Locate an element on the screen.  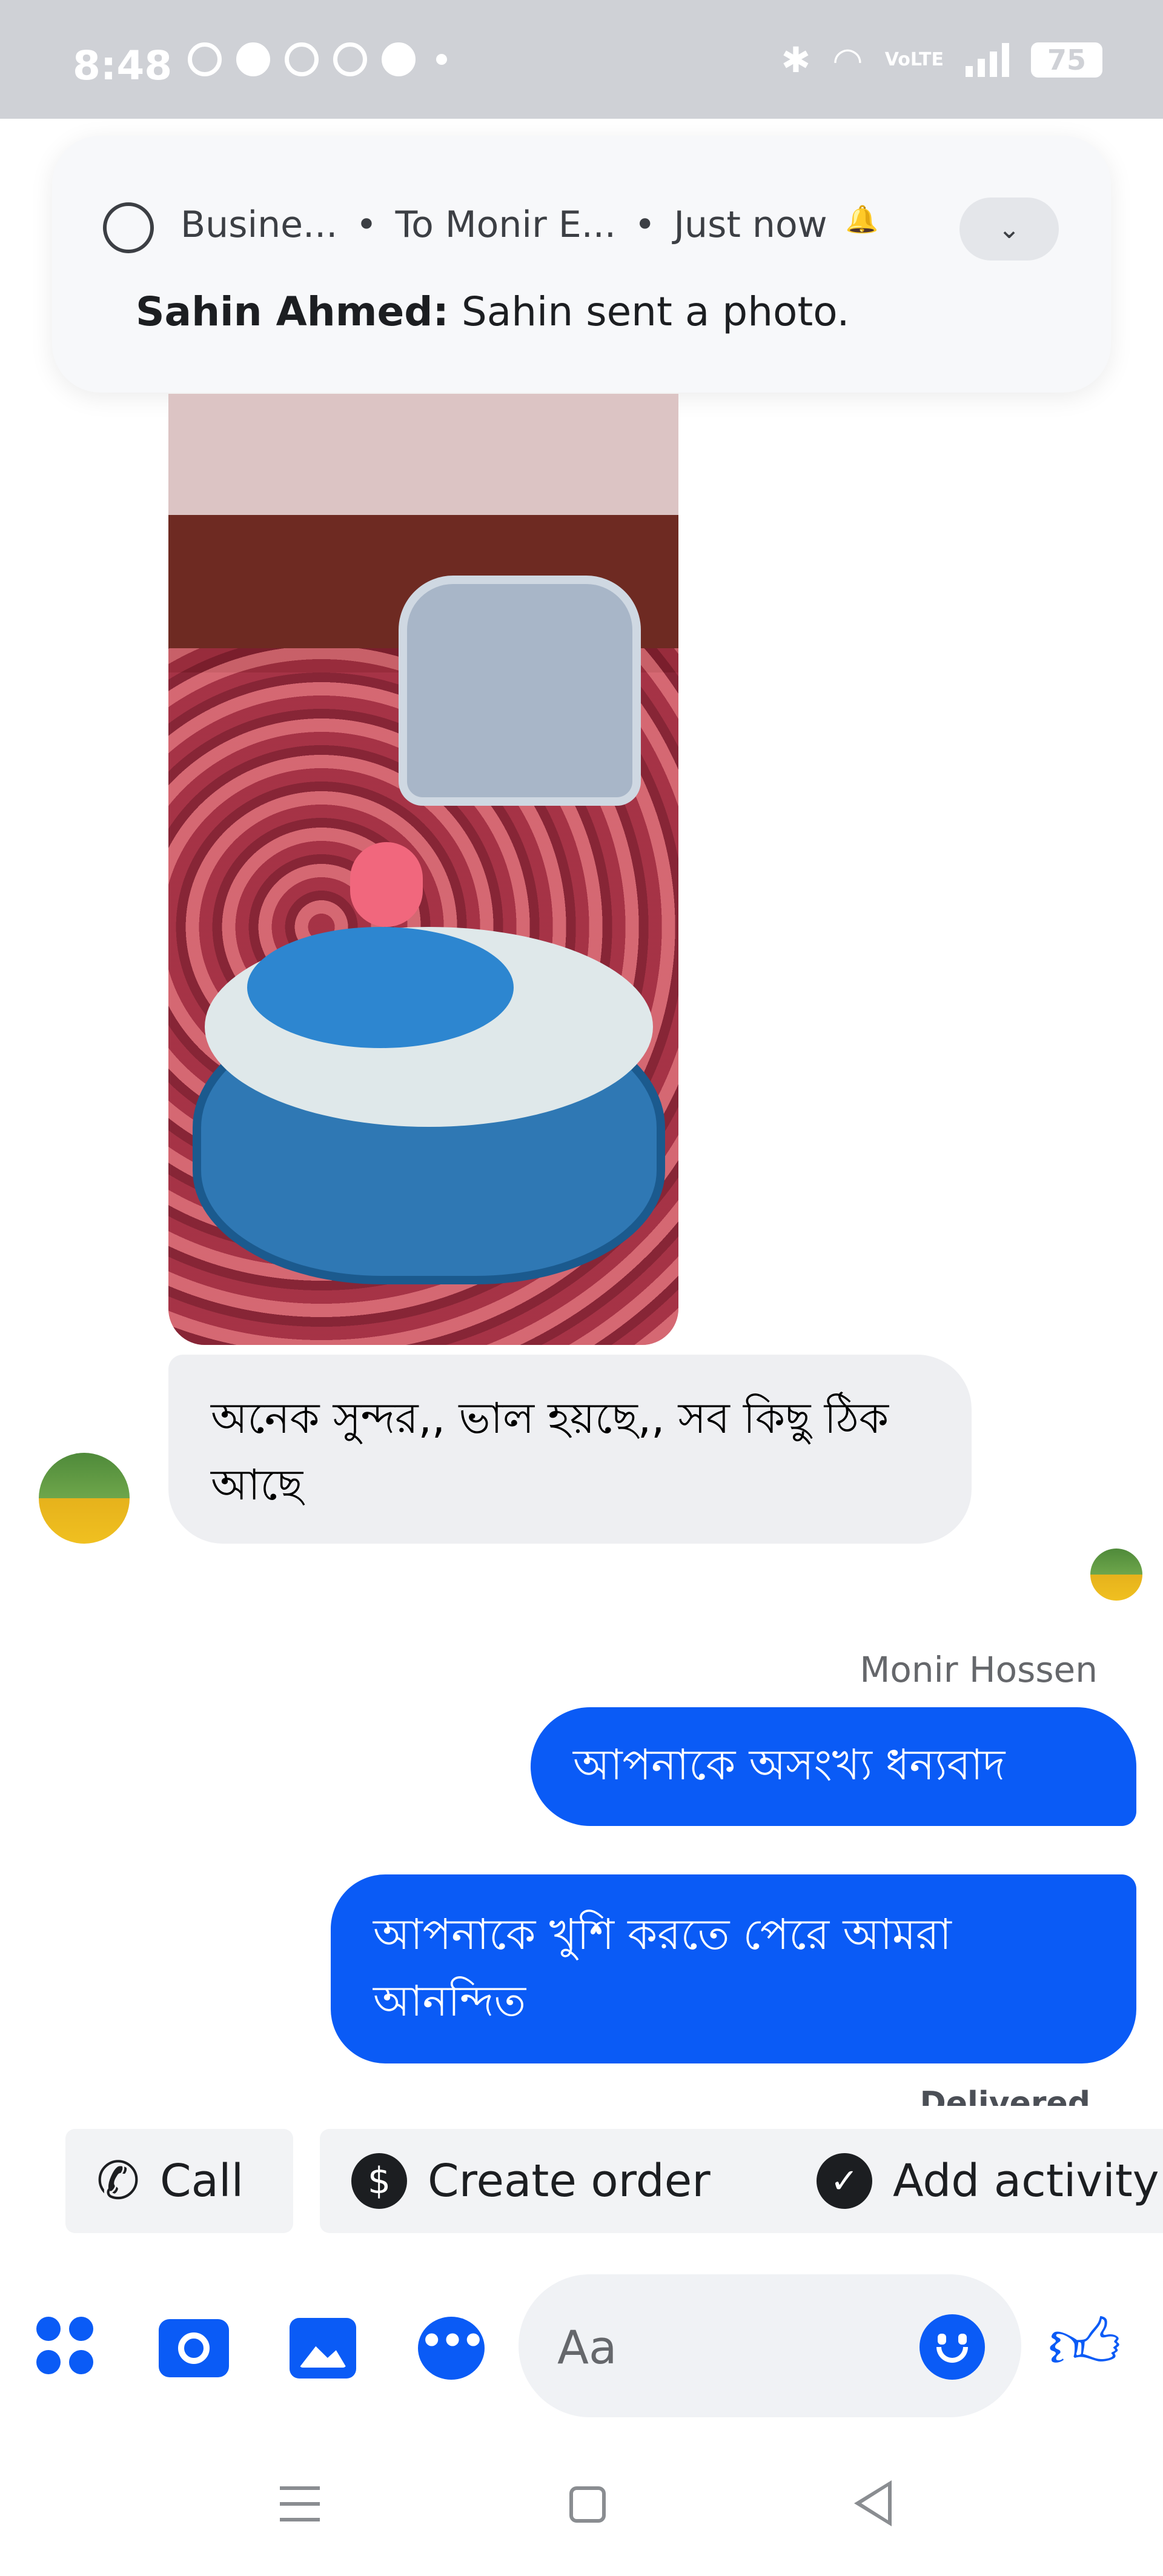
sender-name: Monir Hossen is located at coordinates (979, 1669).